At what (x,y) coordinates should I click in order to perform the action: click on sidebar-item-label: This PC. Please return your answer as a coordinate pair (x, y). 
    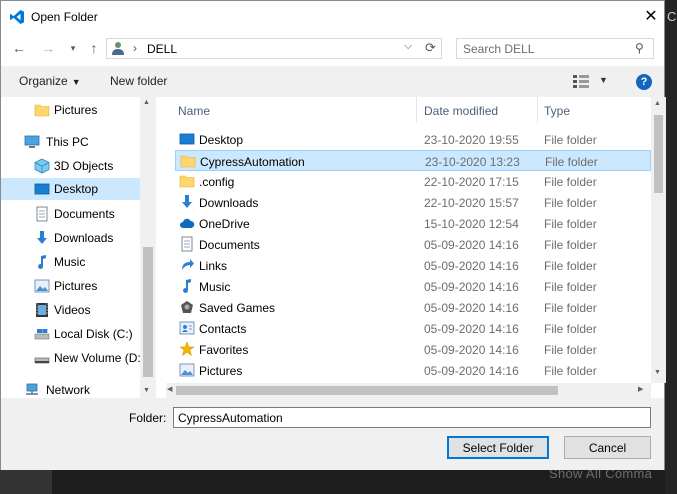
    Looking at the image, I should click on (67, 142).